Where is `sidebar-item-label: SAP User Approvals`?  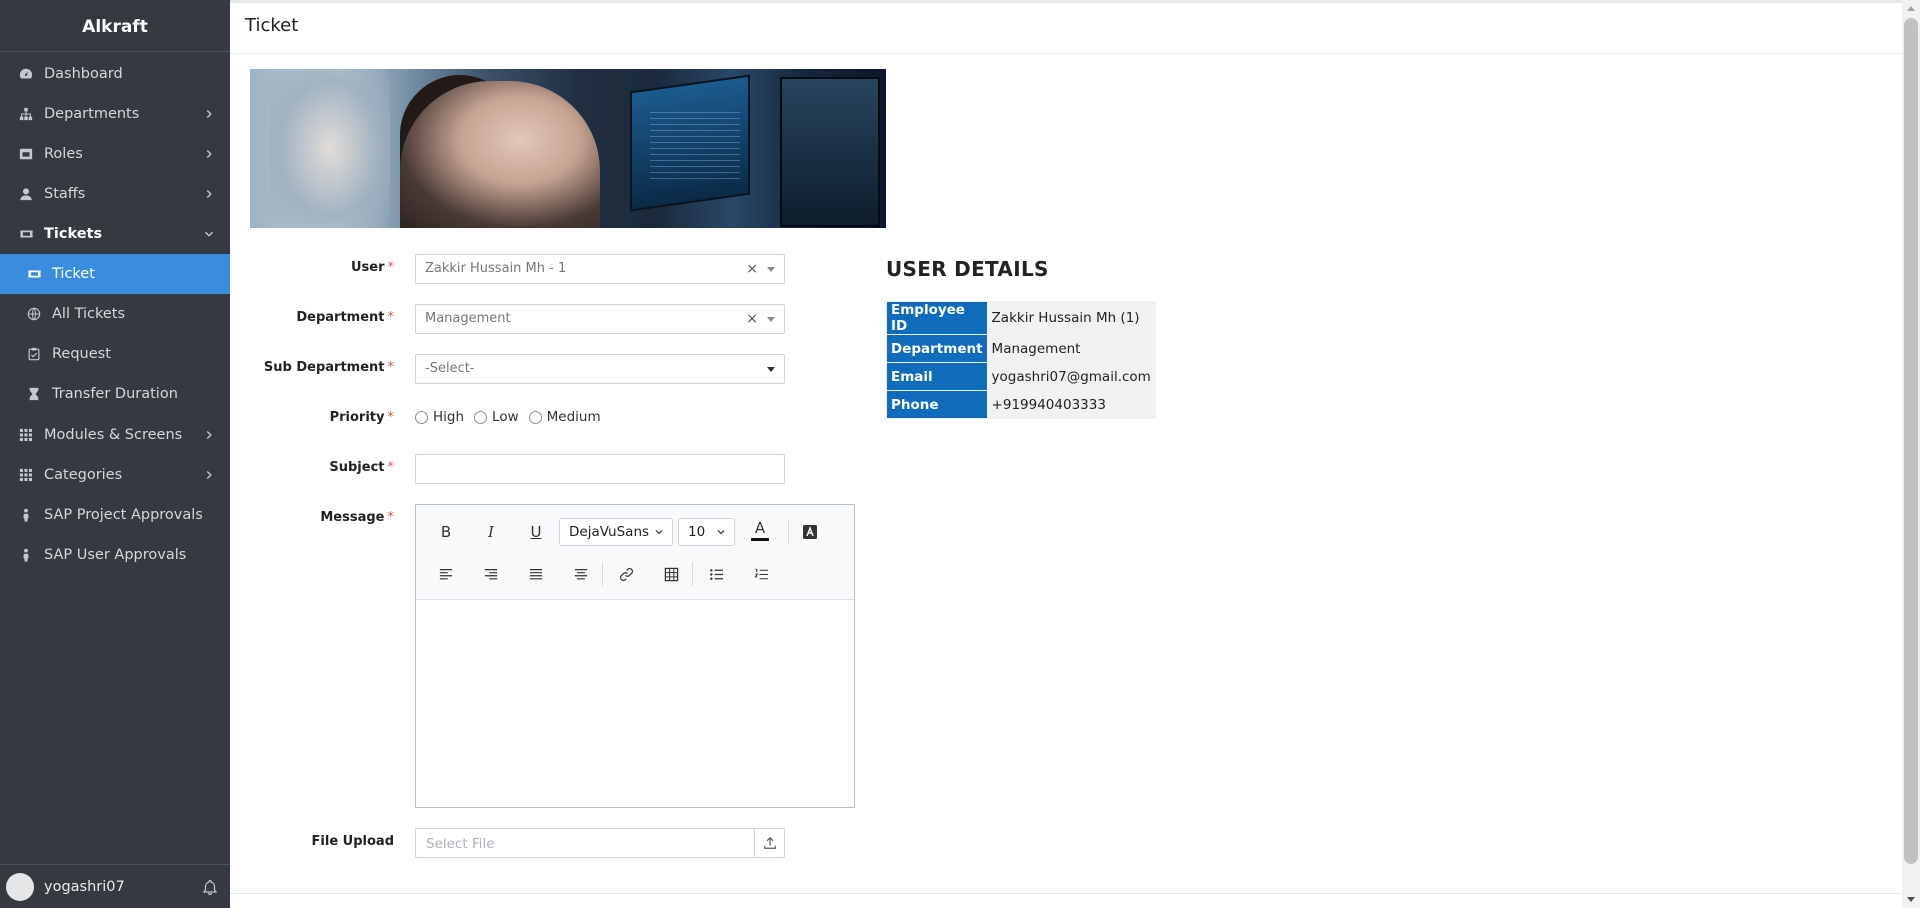
sidebar-item-label: SAP User Approvals is located at coordinates (115, 555).